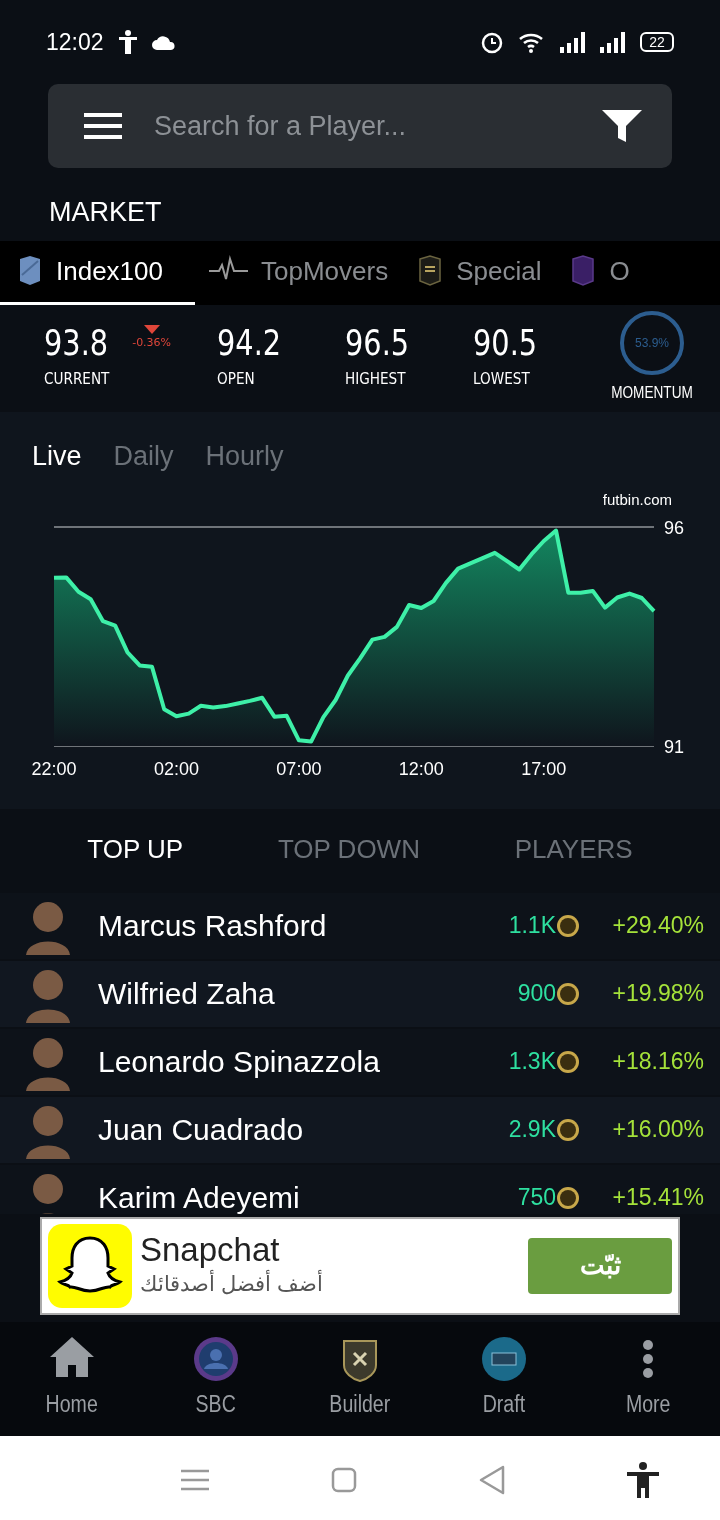  What do you see at coordinates (648, 1359) in the screenshot?
I see `more-icon` at bounding box center [648, 1359].